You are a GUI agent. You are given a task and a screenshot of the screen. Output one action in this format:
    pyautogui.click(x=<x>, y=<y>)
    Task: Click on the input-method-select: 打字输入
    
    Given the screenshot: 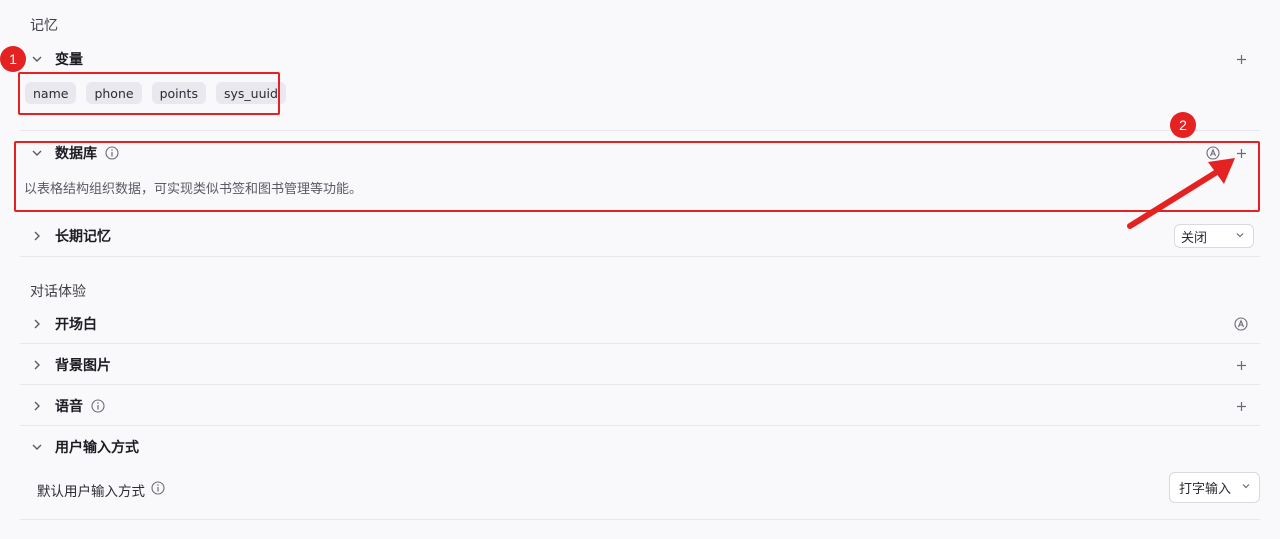 What is the action you would take?
    pyautogui.click(x=1214, y=487)
    